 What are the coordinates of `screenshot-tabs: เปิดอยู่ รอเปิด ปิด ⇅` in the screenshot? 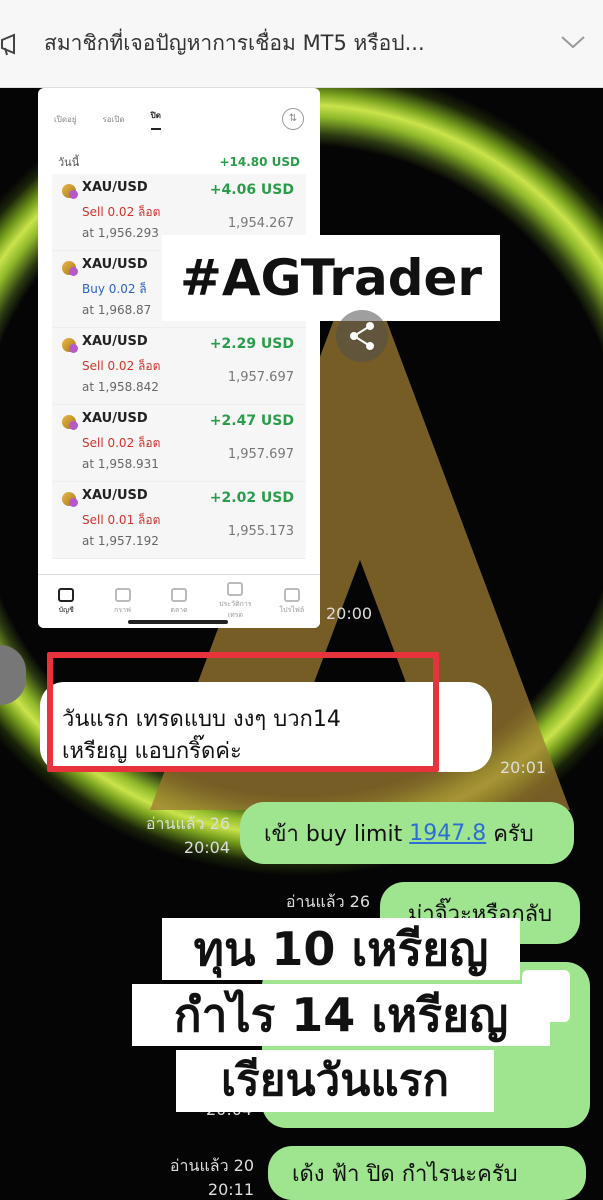 It's located at (179, 119).